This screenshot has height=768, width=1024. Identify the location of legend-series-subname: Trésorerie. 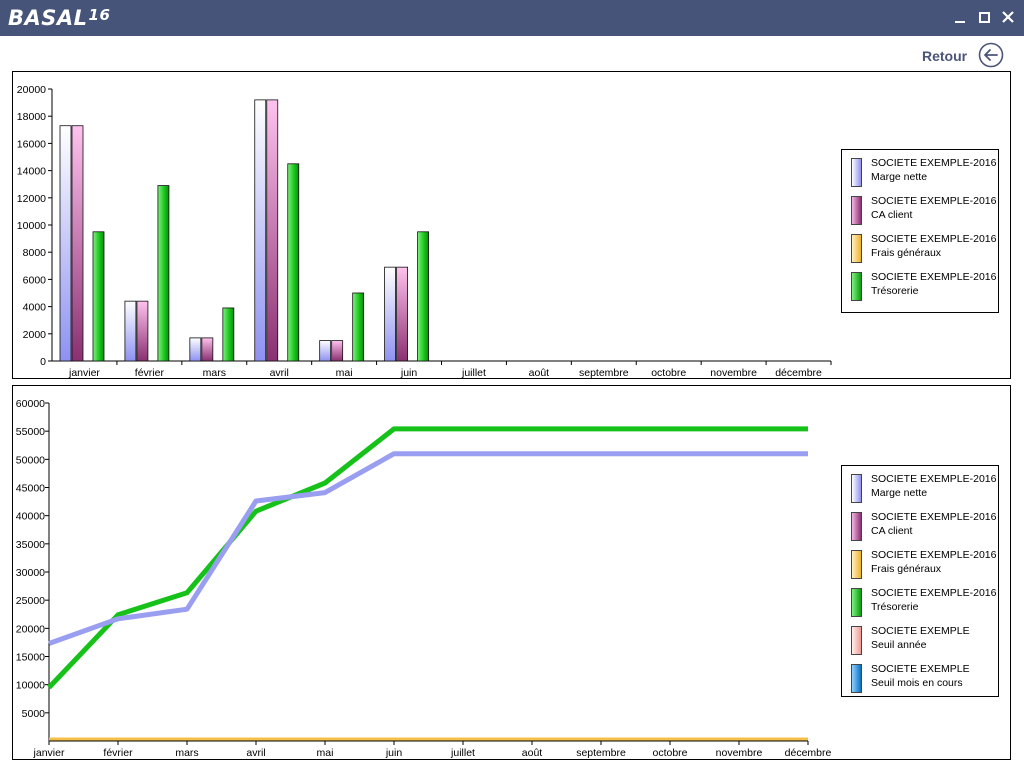
(895, 607).